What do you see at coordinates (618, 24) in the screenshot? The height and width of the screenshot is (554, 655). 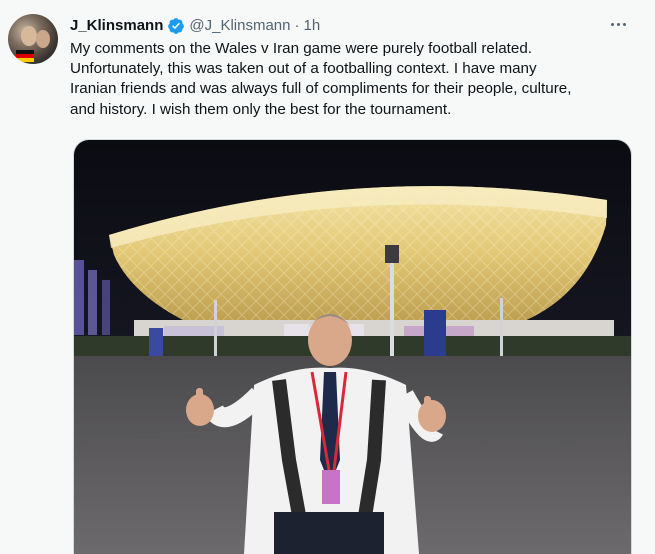 I see `more-options-icon` at bounding box center [618, 24].